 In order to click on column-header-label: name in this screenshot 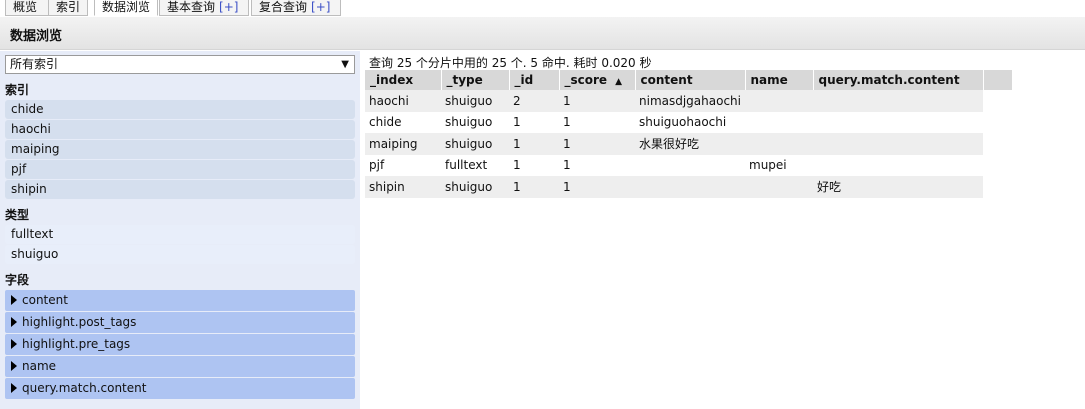, I will do `click(769, 80)`.